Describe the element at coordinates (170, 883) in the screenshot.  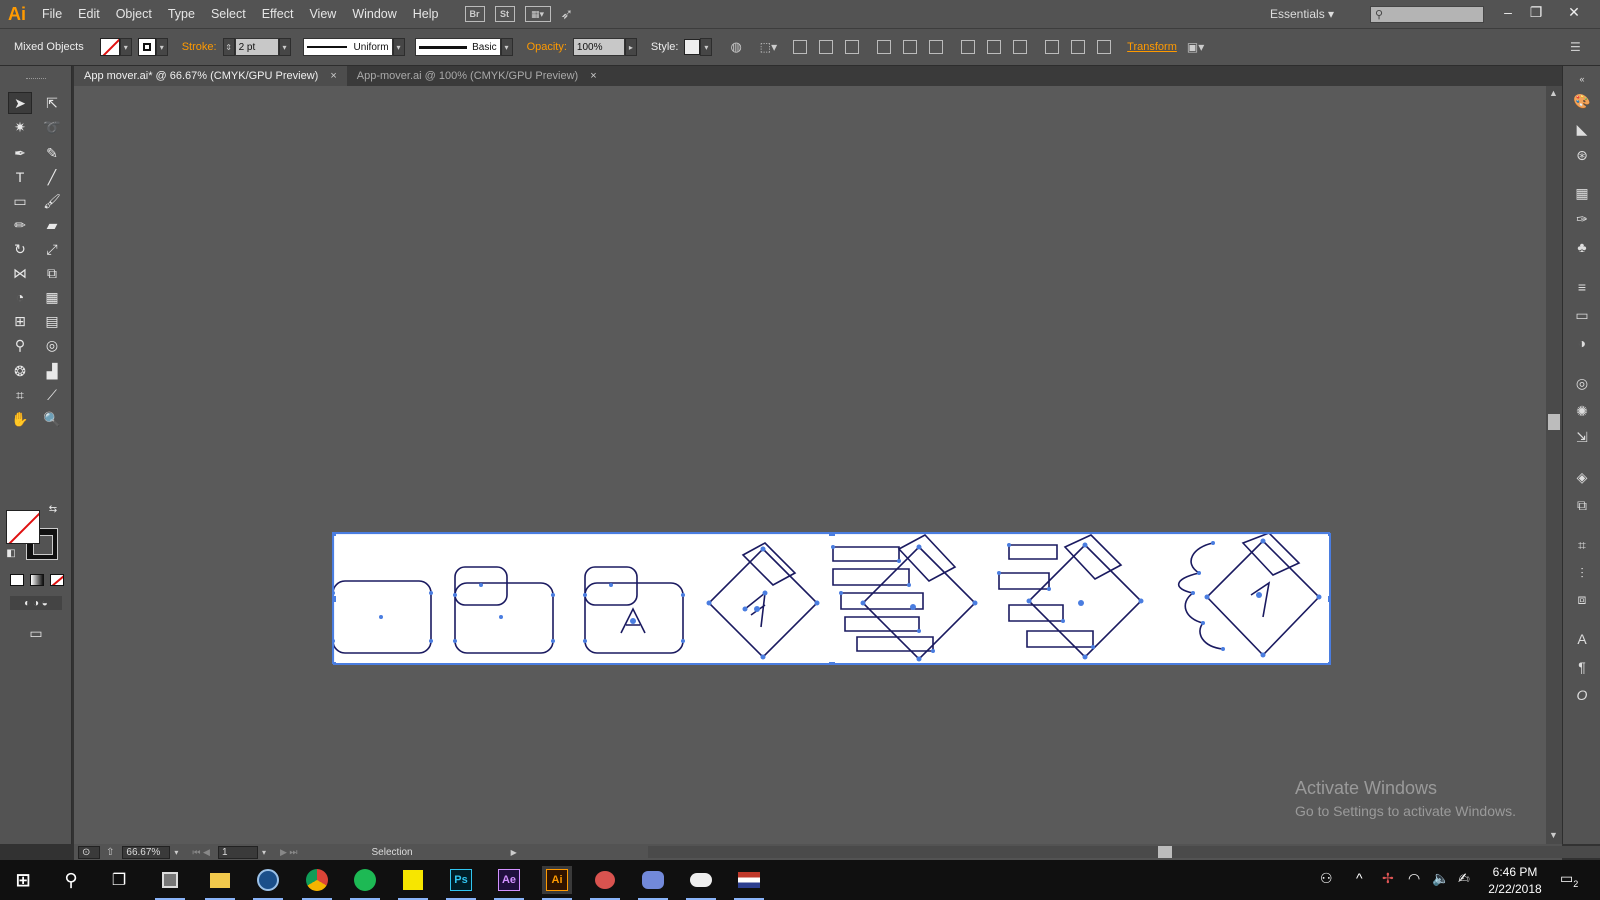
I see `dark-app-icon` at that location.